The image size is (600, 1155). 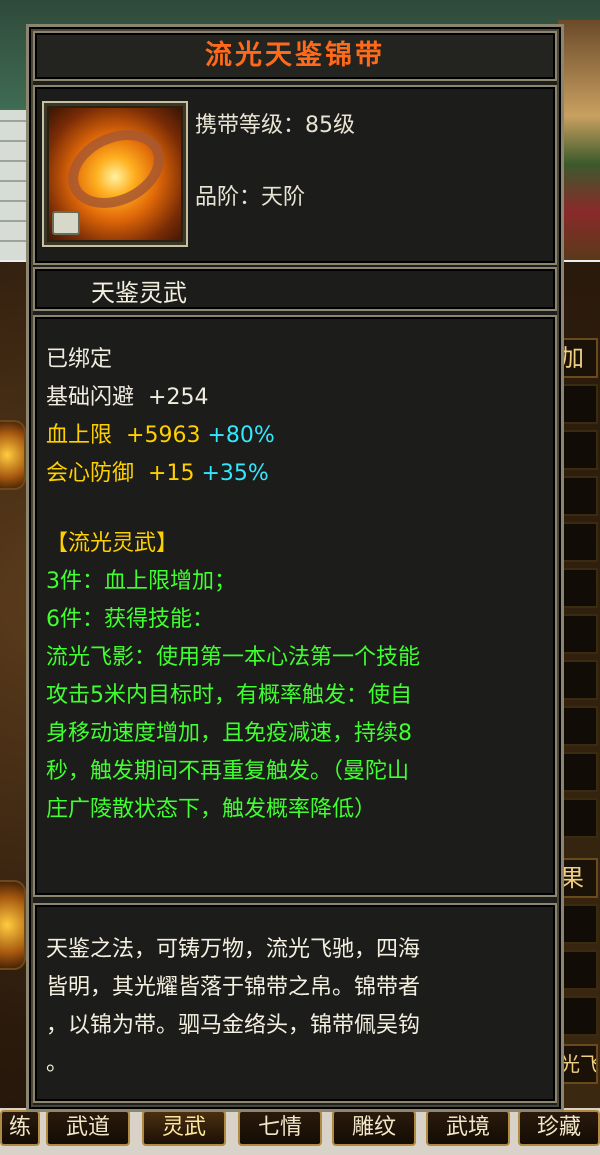 What do you see at coordinates (275, 125) in the screenshot?
I see `item-level: 携带等级：85级` at bounding box center [275, 125].